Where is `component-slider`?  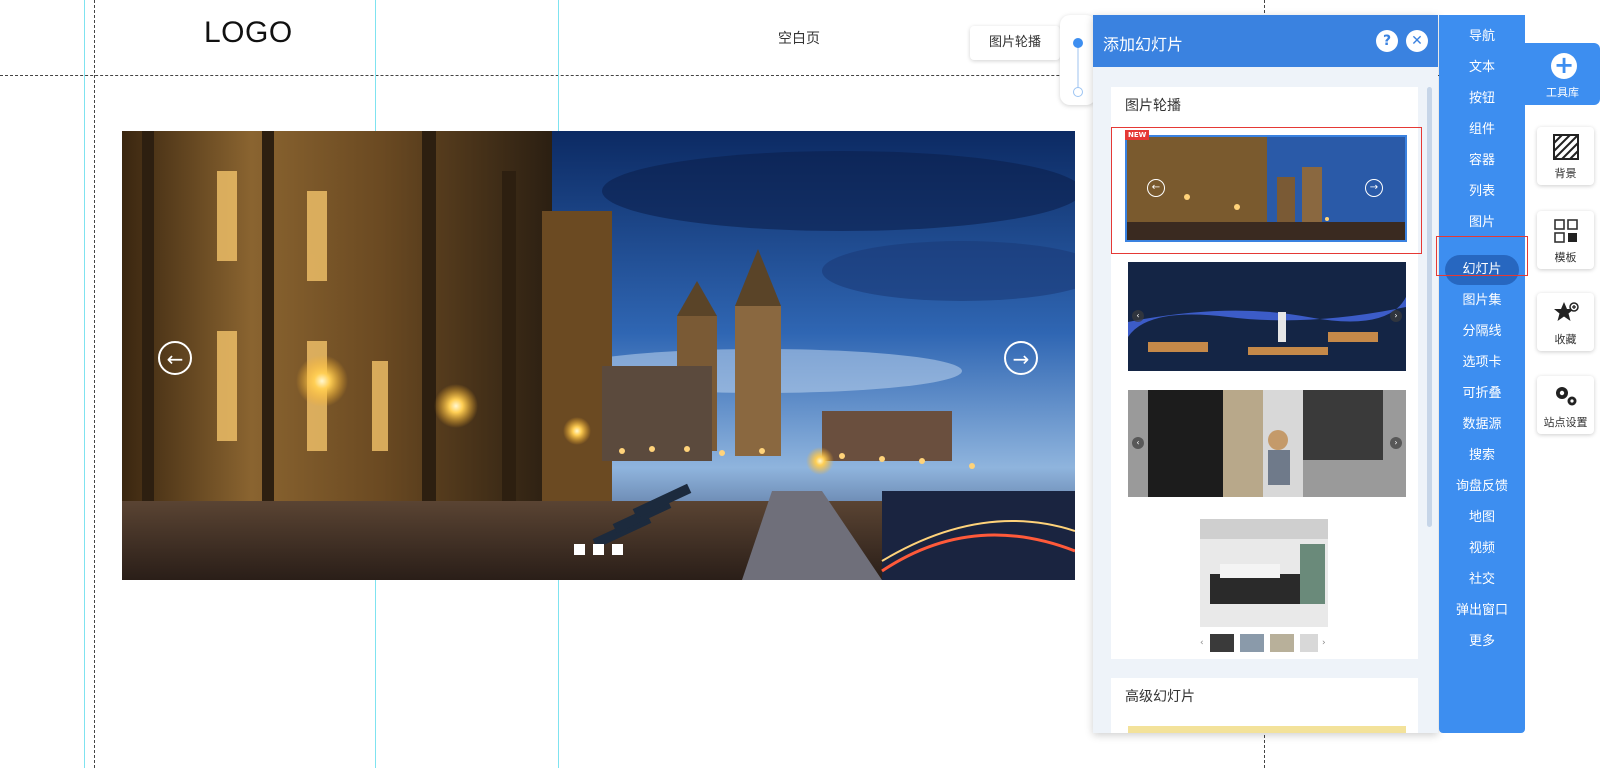 component-slider is located at coordinates (1078, 60).